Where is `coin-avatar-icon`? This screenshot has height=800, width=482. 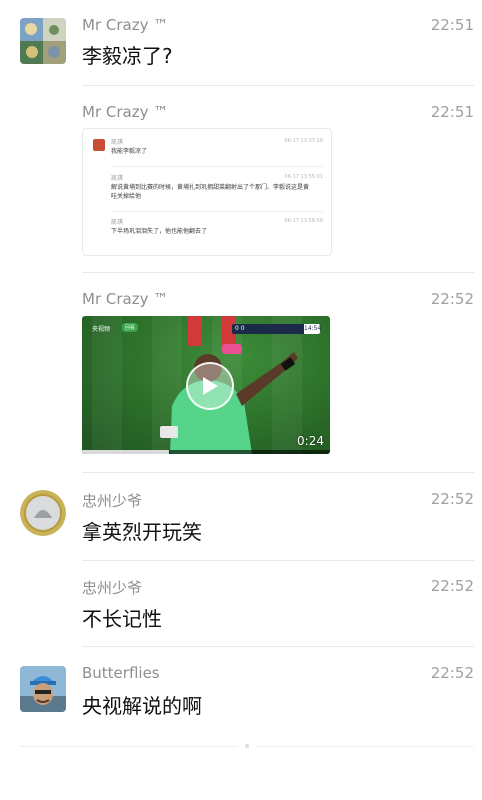
coin-avatar-icon is located at coordinates (43, 513).